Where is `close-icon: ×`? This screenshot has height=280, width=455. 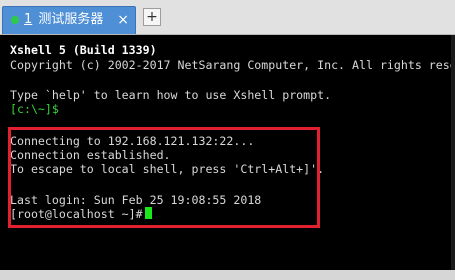
close-icon: × is located at coordinates (123, 20).